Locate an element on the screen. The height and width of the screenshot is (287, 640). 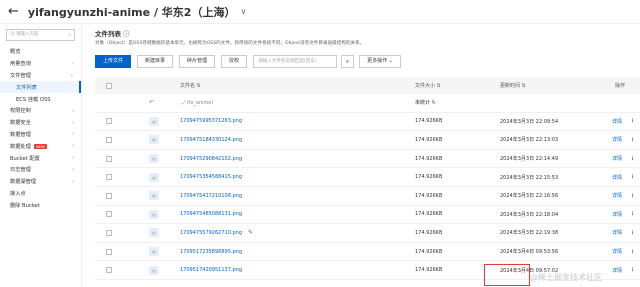
sidebar-item-logs: 日志管理 › is located at coordinates (40, 170).